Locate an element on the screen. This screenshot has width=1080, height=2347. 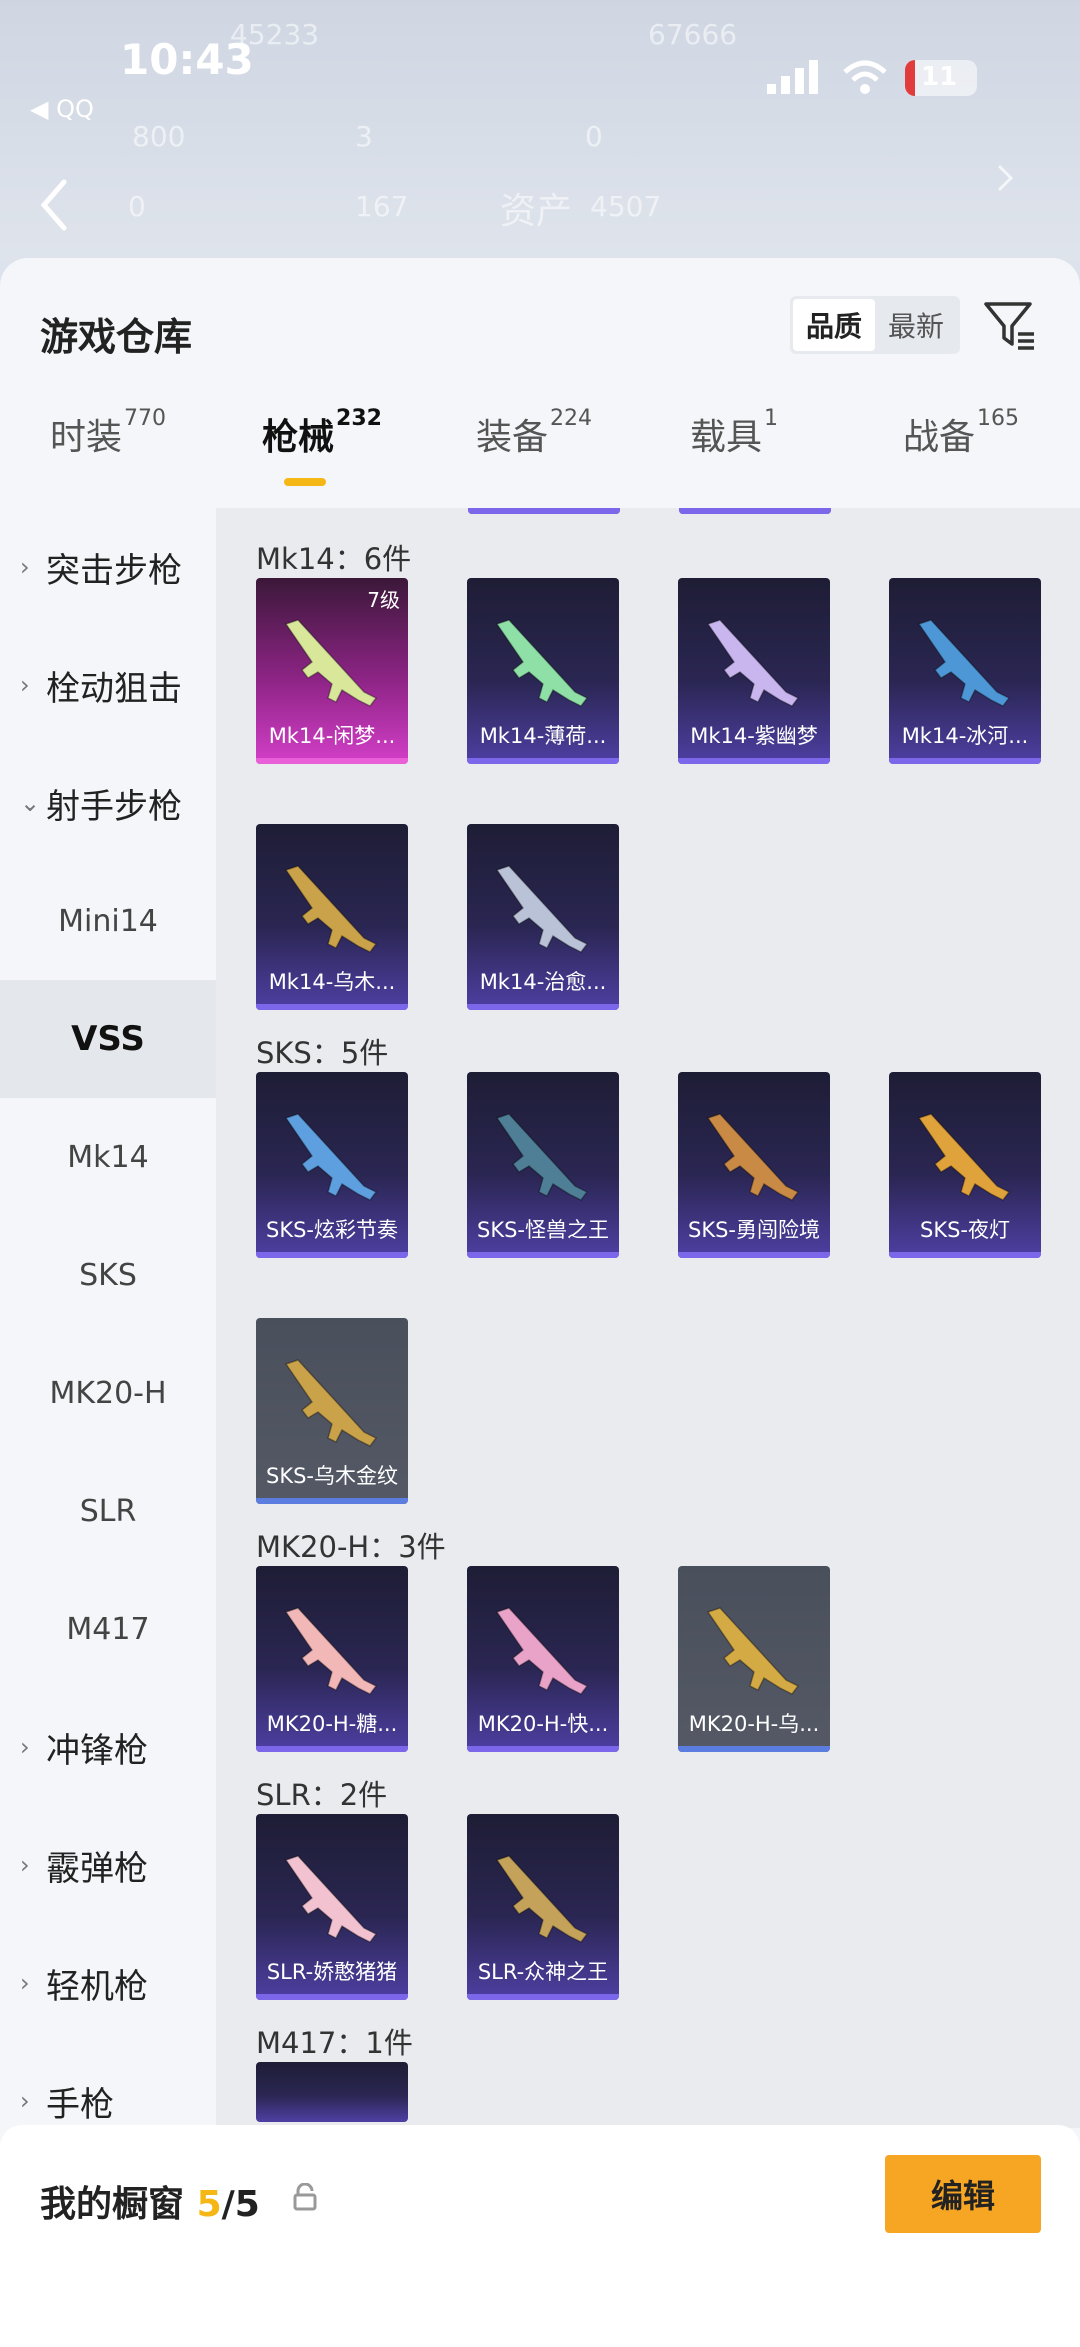
edit-button: 编辑 is located at coordinates (963, 2194).